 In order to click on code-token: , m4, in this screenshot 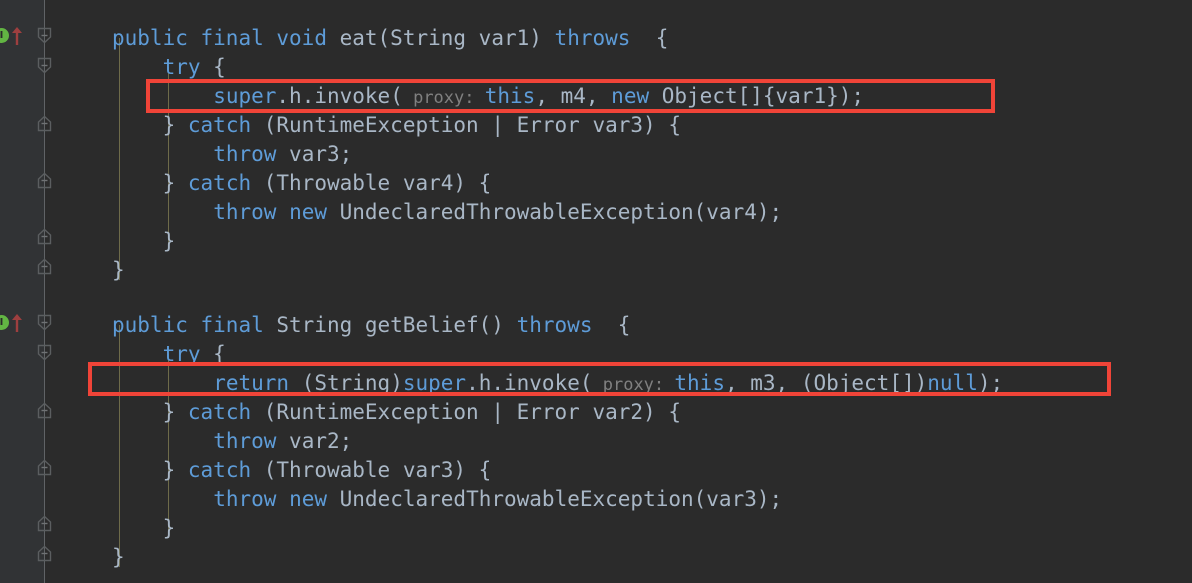, I will do `click(573, 96)`.